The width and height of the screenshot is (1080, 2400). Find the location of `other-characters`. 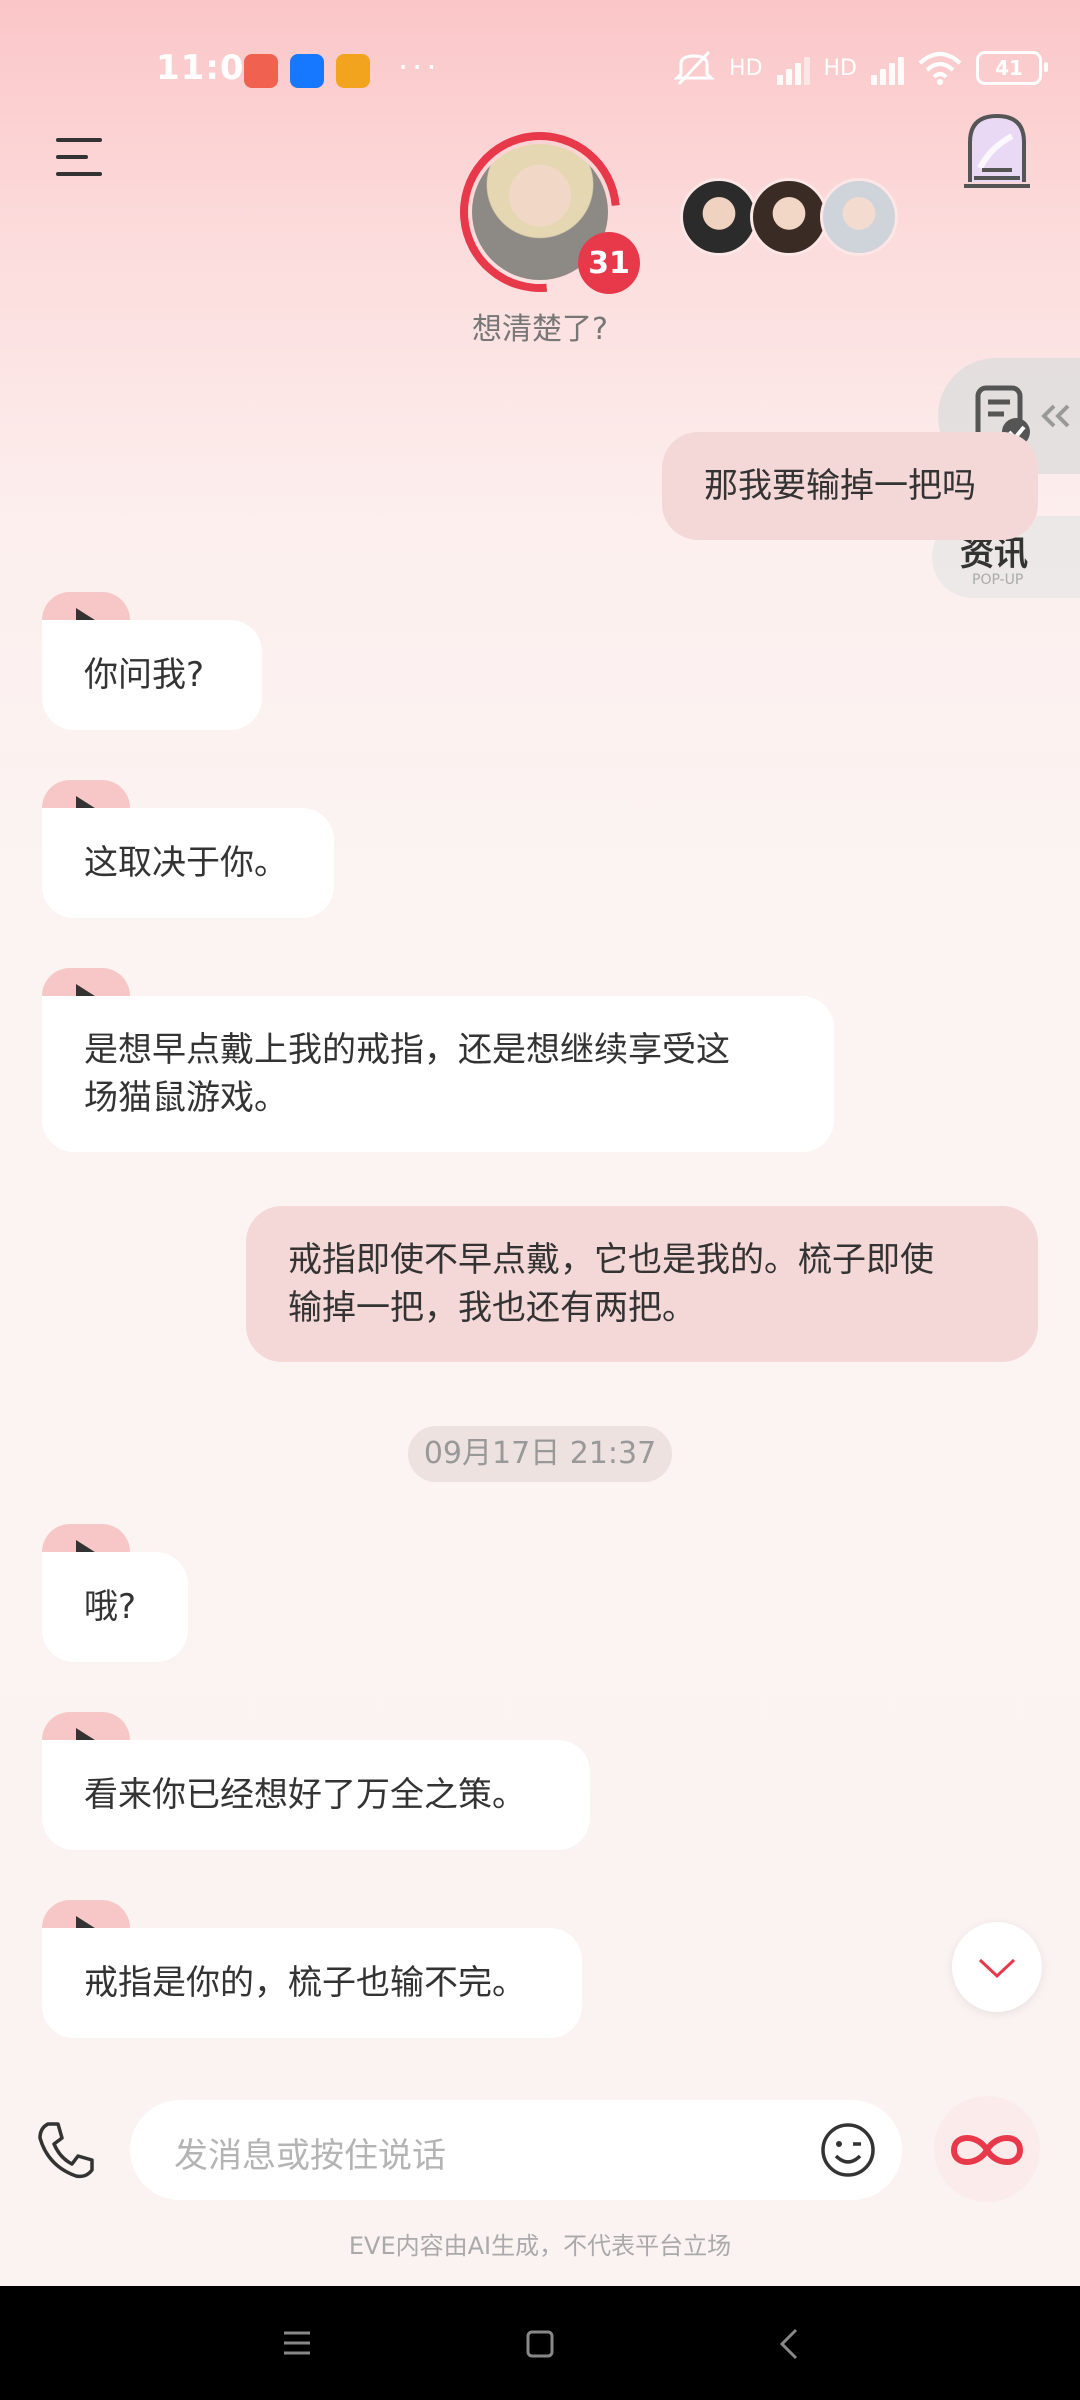

other-characters is located at coordinates (789, 217).